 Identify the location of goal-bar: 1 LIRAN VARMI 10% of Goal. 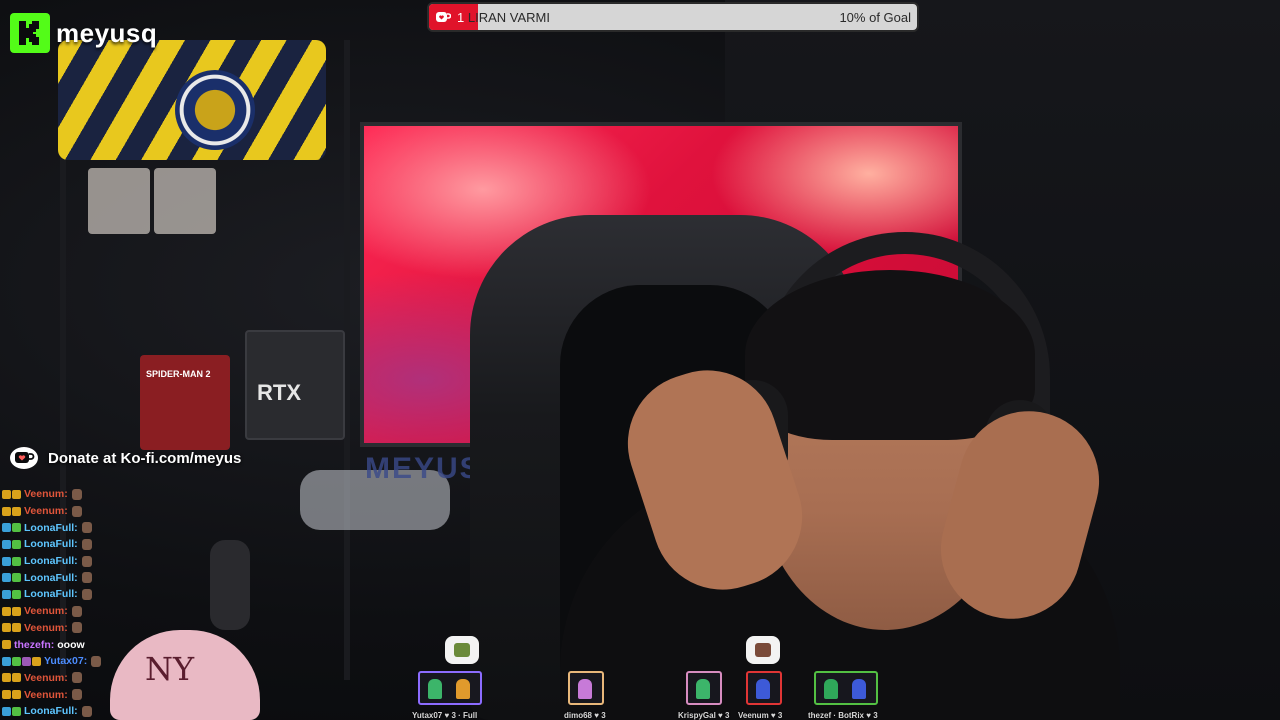
(673, 17).